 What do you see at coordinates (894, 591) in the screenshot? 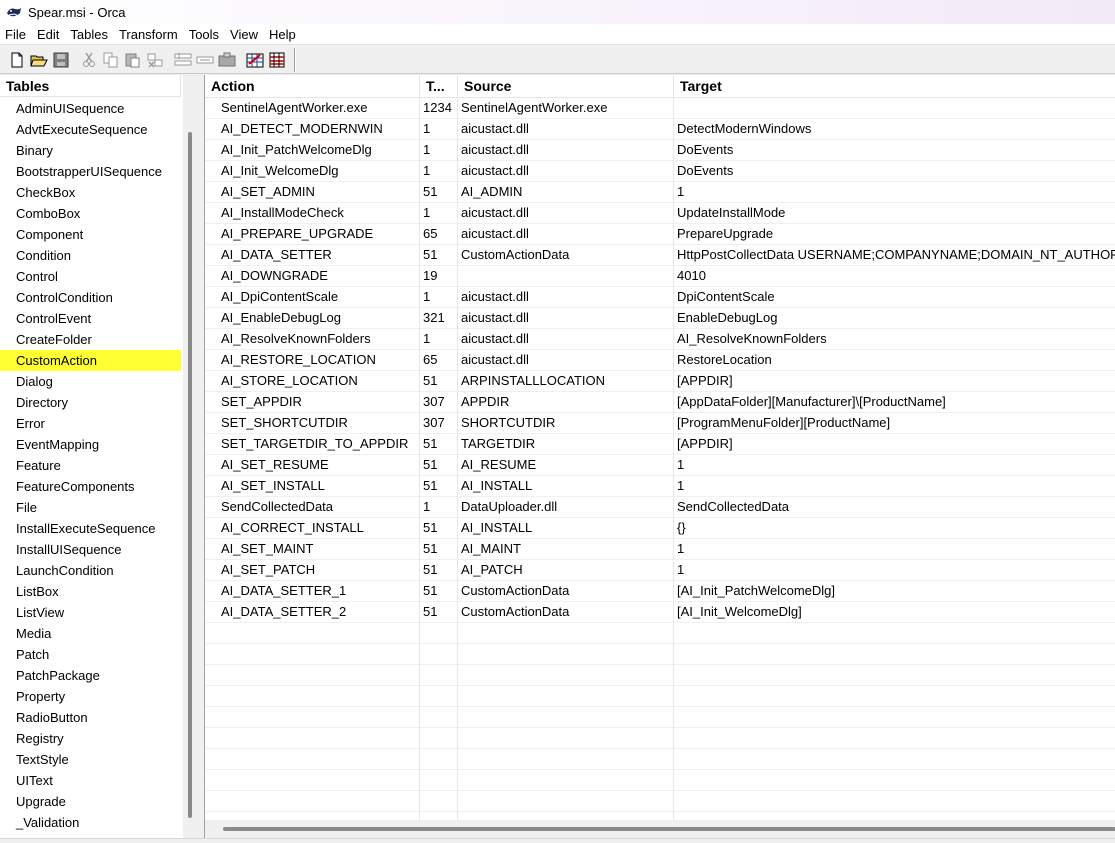
I see `target-cell: [AI_Init_PatchWelcomeDlg]` at bounding box center [894, 591].